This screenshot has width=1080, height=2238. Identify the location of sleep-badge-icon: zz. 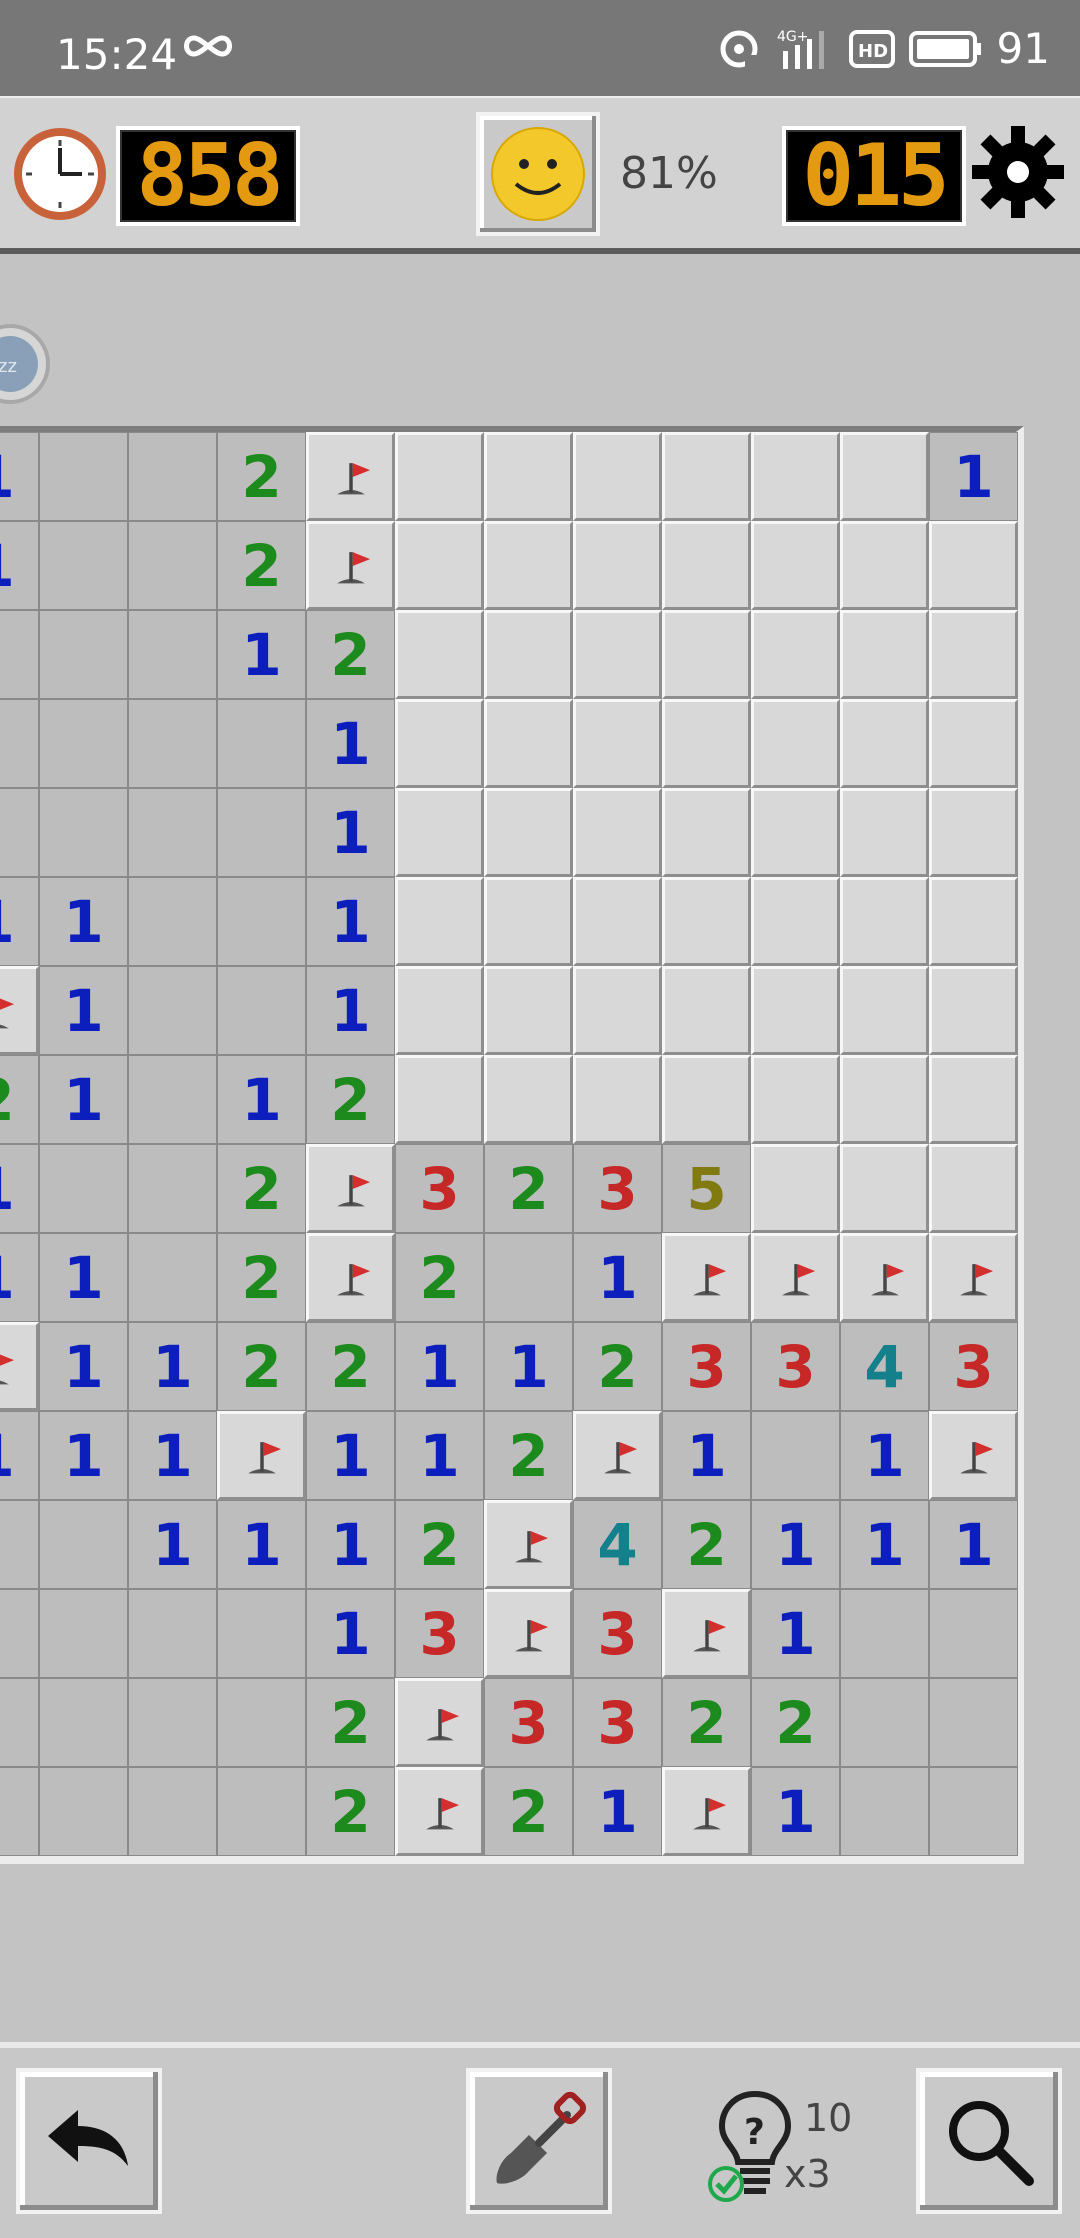
(25, 364).